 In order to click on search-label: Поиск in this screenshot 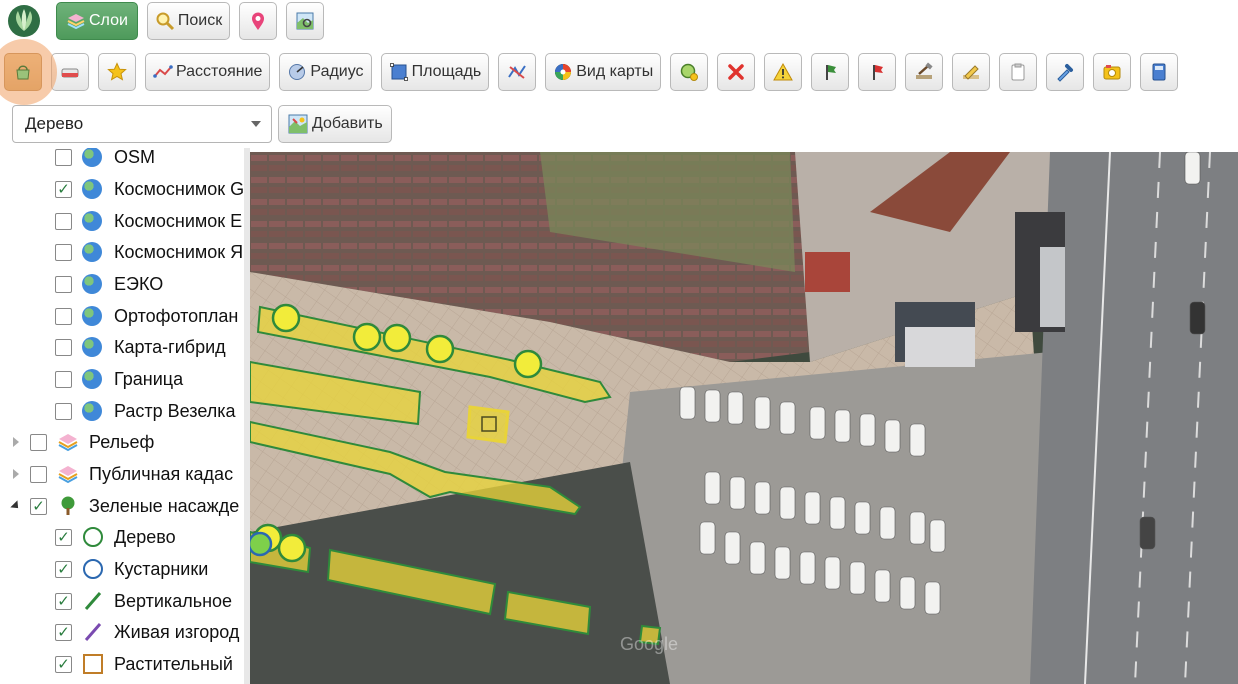, I will do `click(200, 20)`.